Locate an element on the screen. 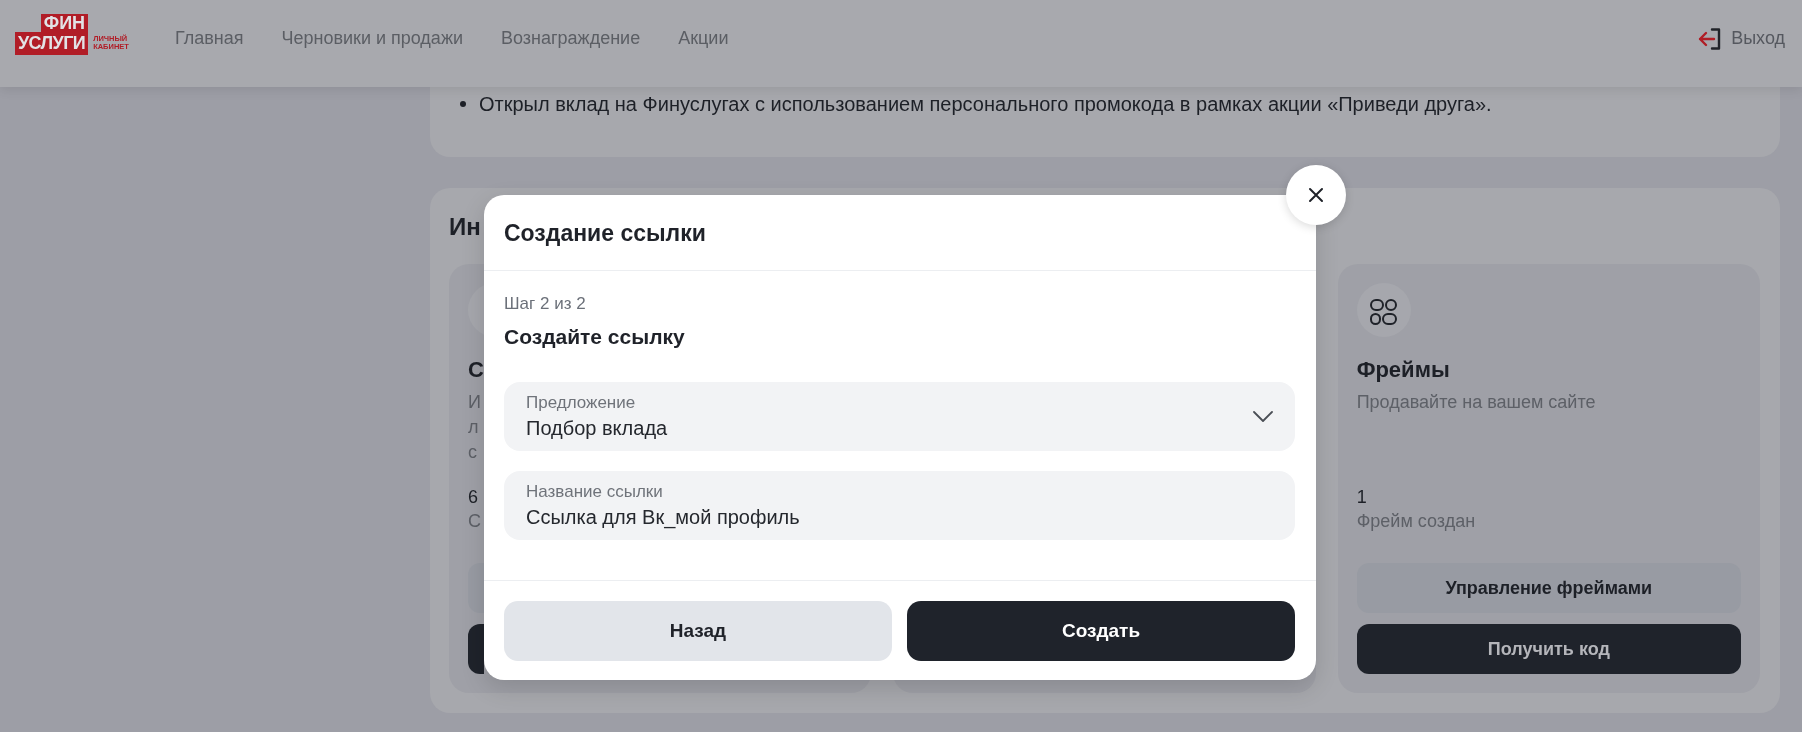 This screenshot has width=1802, height=732. count-label: С is located at coordinates (474, 521).